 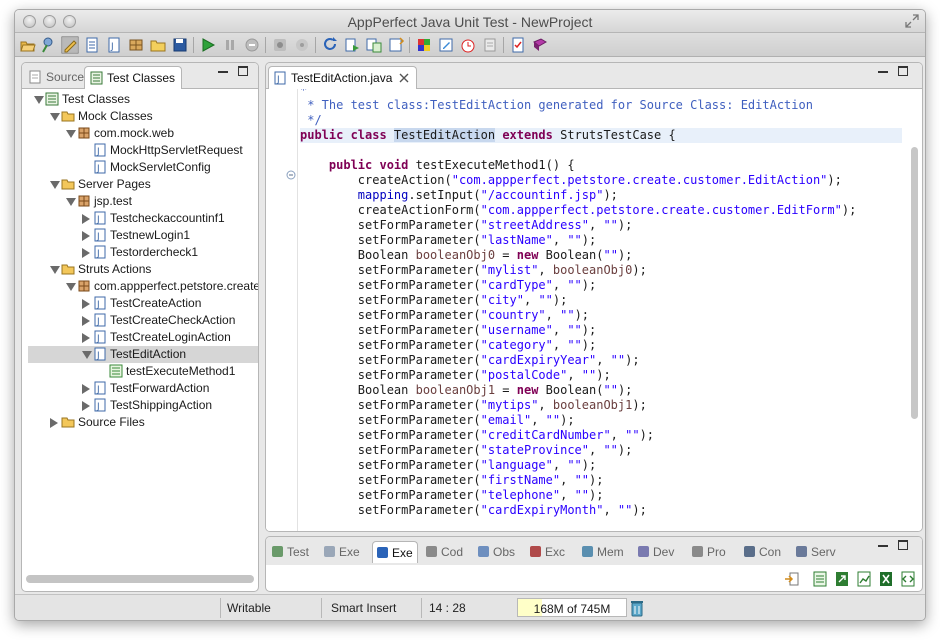 I want to click on tree-item: J TestCreateCheckAction, so click(x=143, y=320).